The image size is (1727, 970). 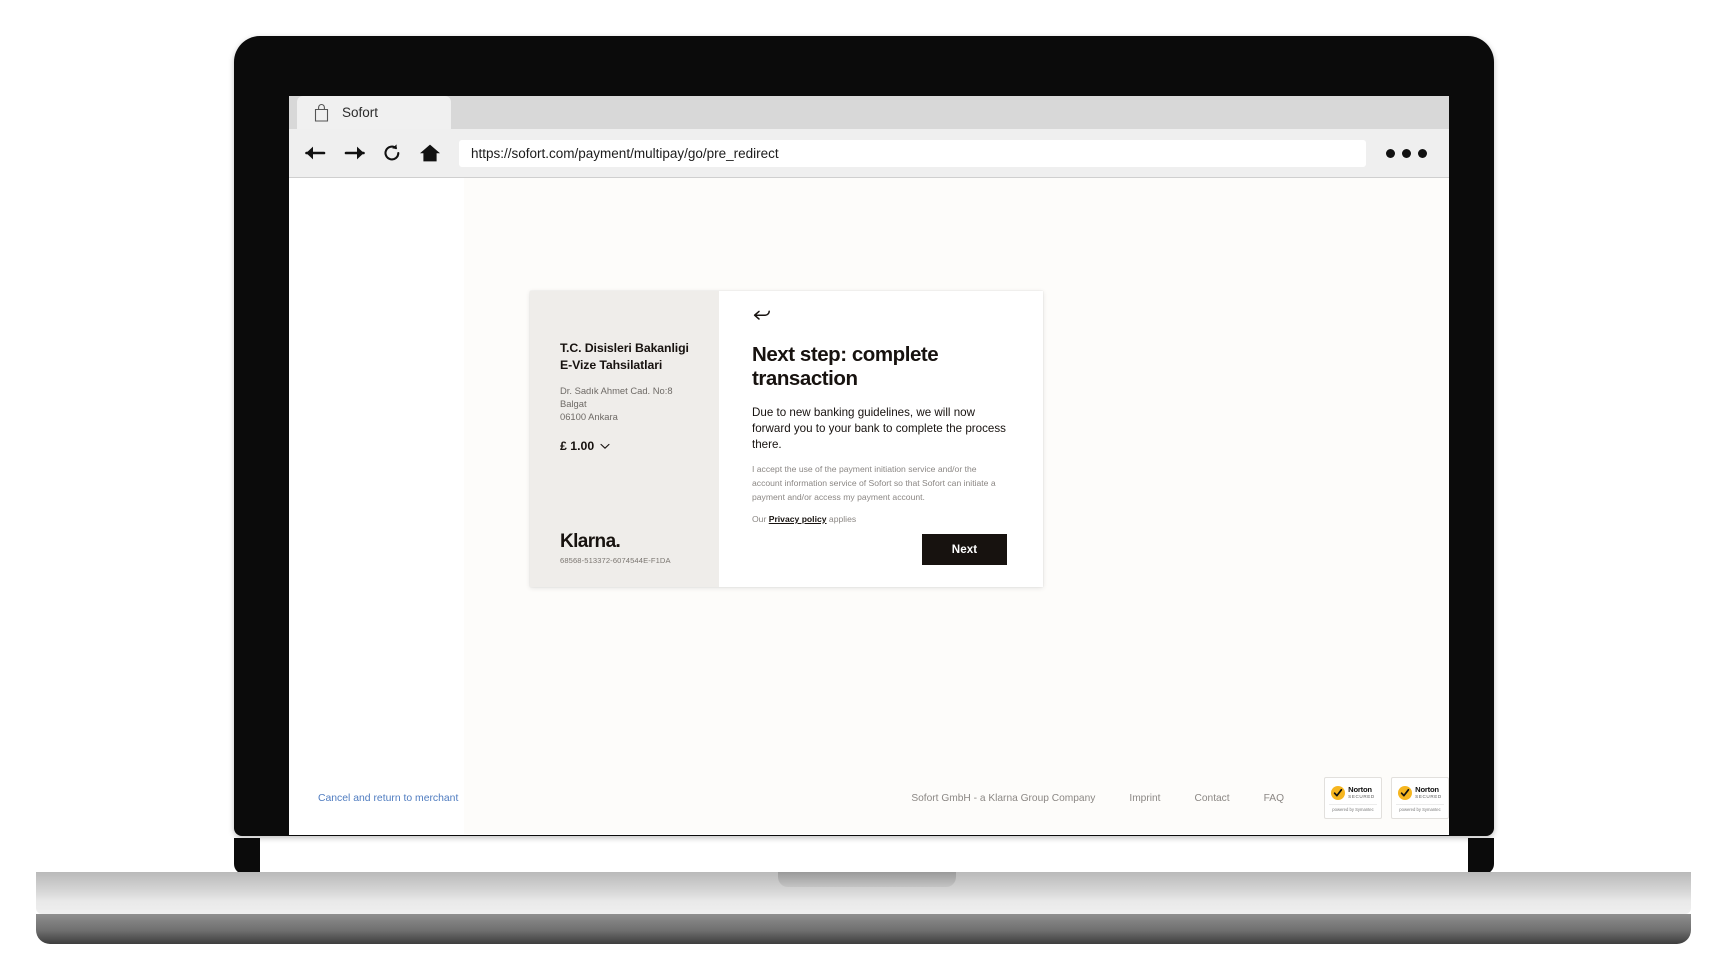 What do you see at coordinates (798, 519) in the screenshot?
I see `privacy-policy-link: Privacy policy` at bounding box center [798, 519].